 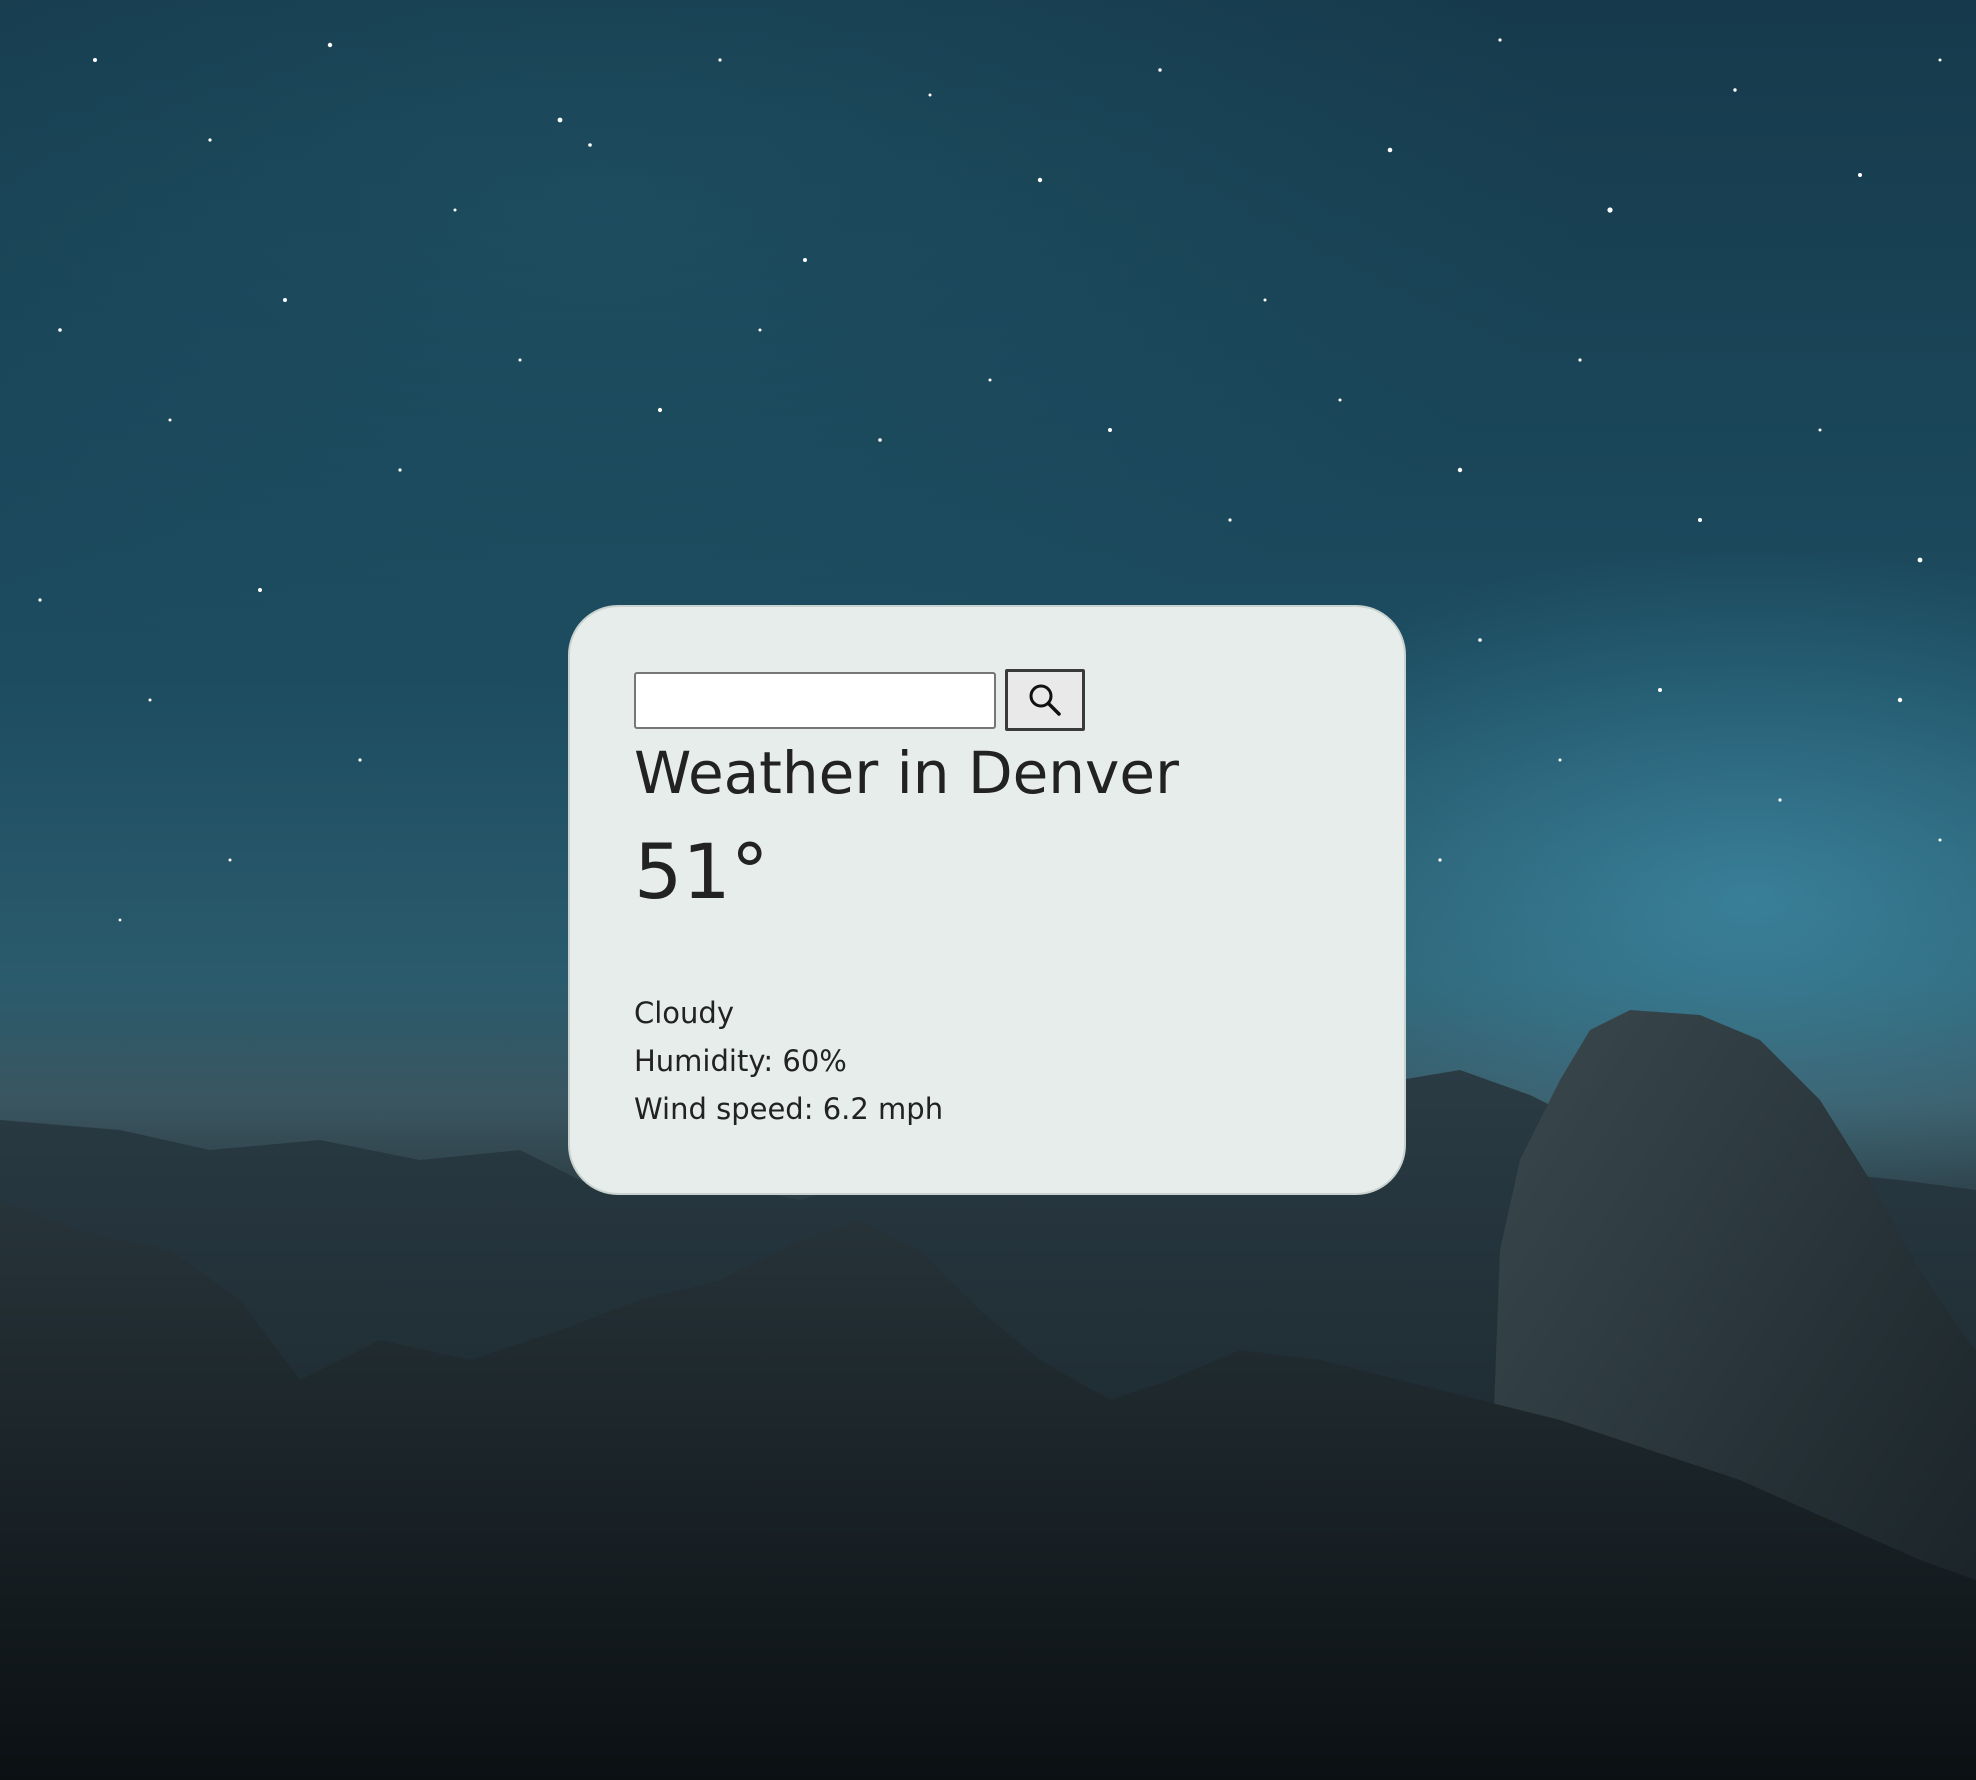 I want to click on weather-details: Cloudy Humidity: 60% Wind speed: 6.2 mph, so click(x=987, y=1061).